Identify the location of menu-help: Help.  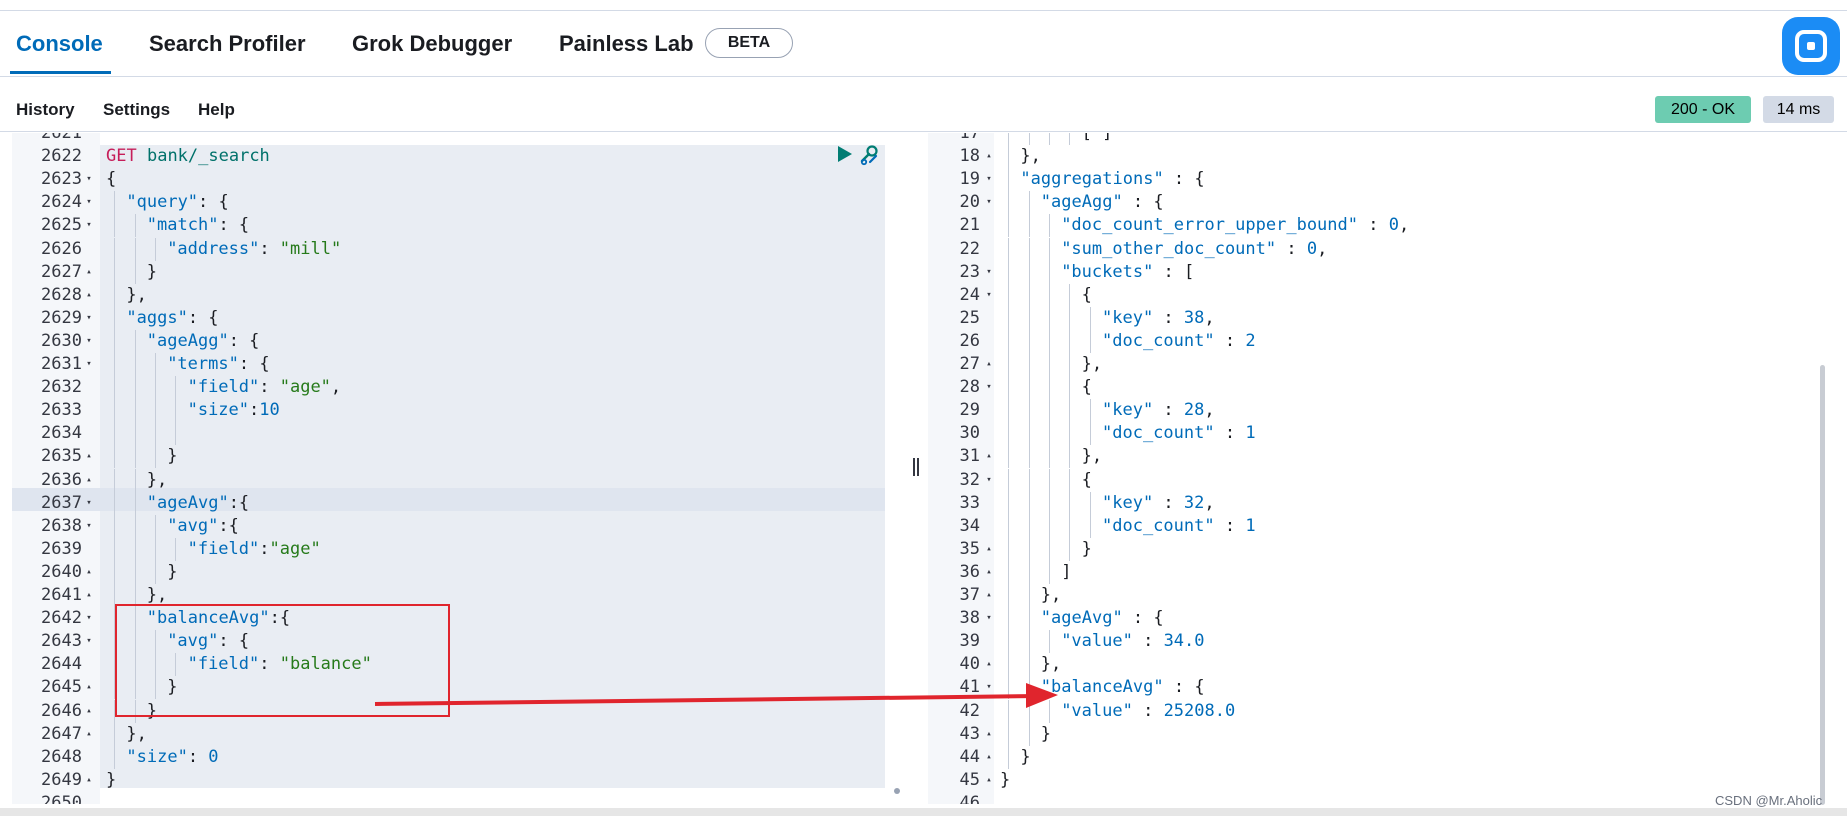
(216, 110).